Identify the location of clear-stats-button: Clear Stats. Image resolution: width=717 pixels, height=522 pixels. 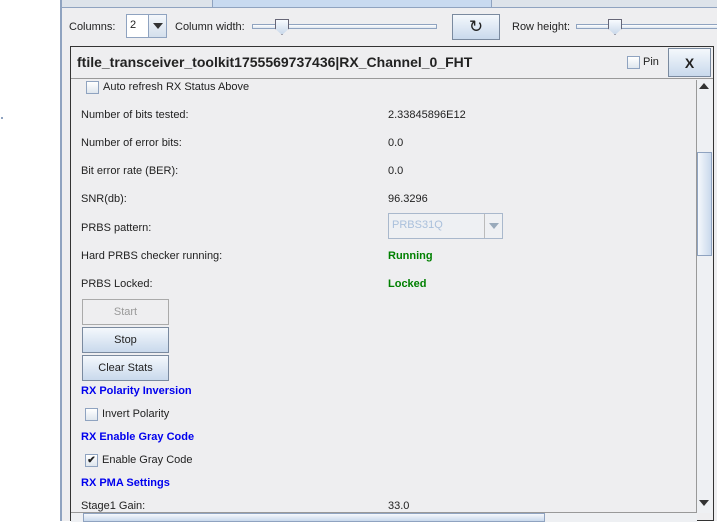
(125, 368).